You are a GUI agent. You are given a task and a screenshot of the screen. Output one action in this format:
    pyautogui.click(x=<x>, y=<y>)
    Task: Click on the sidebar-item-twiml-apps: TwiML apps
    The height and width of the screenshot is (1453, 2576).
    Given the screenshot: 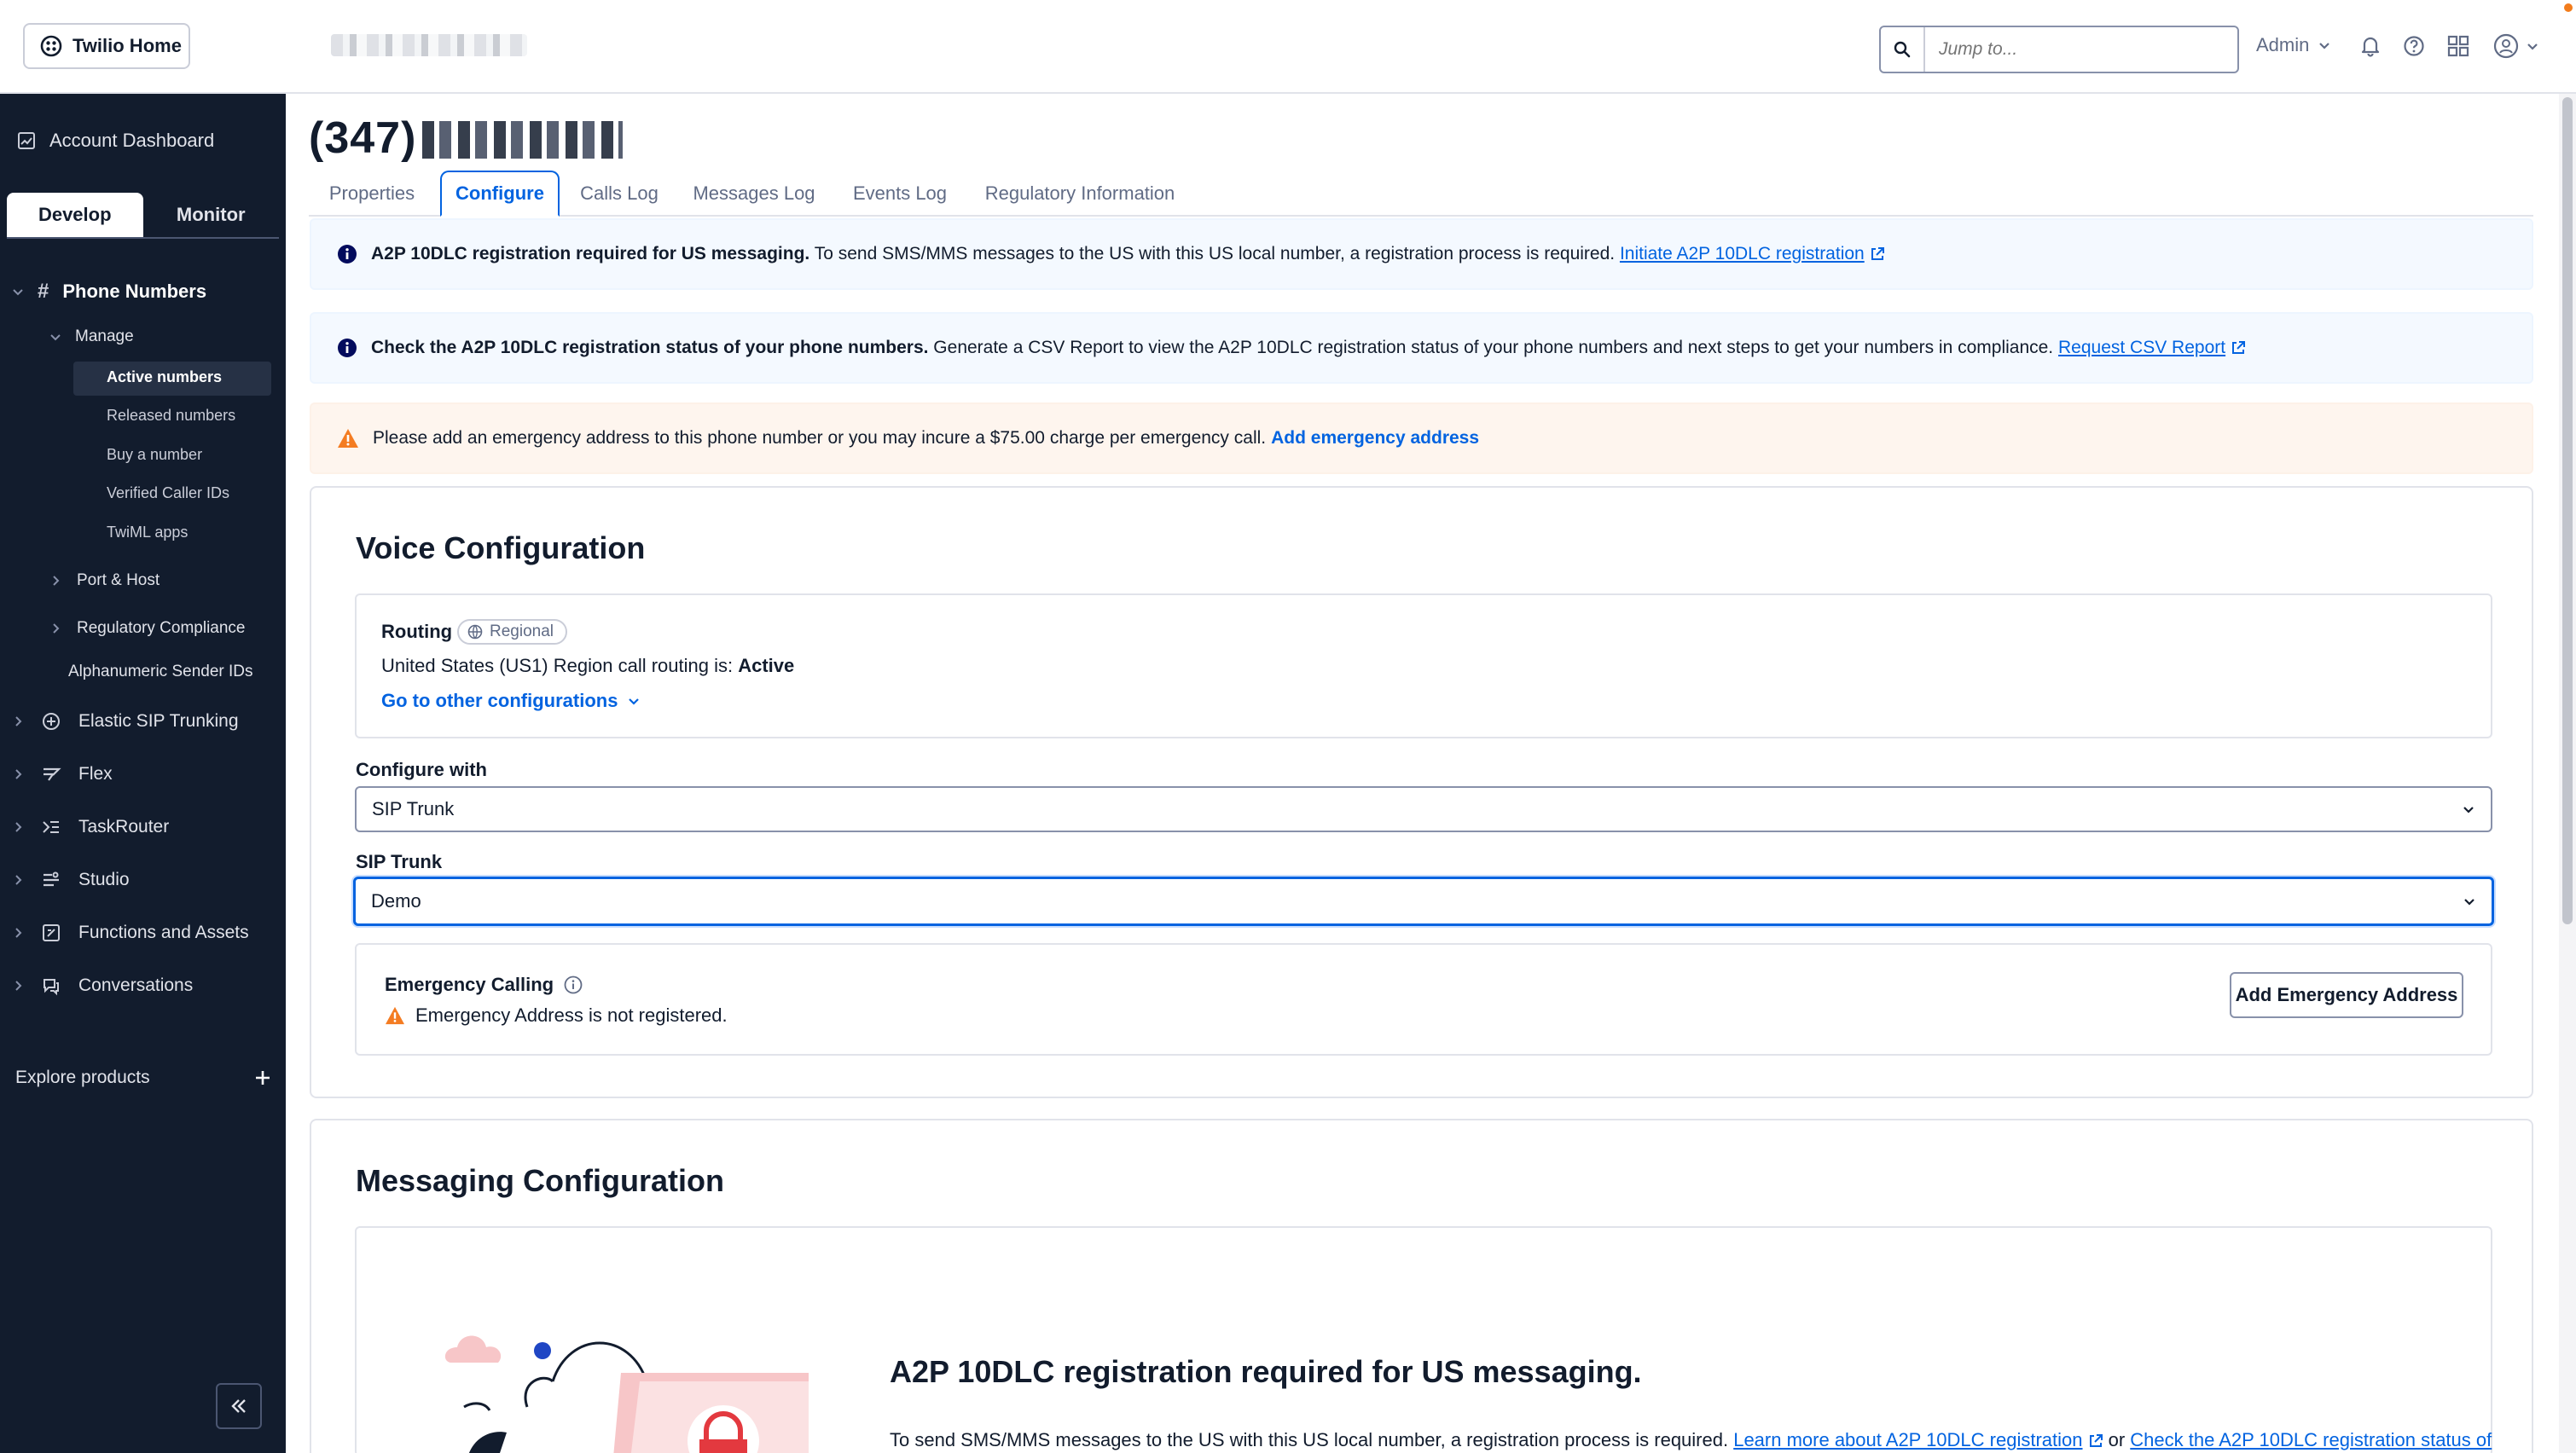 What is the action you would take?
    pyautogui.click(x=147, y=532)
    